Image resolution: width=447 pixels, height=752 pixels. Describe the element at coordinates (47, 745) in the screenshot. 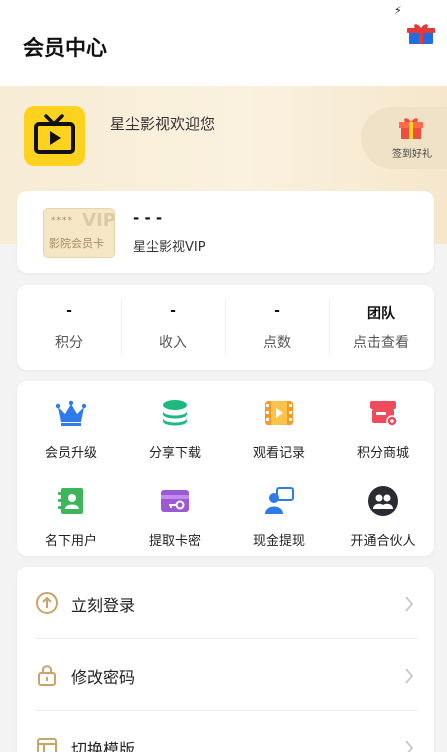

I see `template-icon` at that location.